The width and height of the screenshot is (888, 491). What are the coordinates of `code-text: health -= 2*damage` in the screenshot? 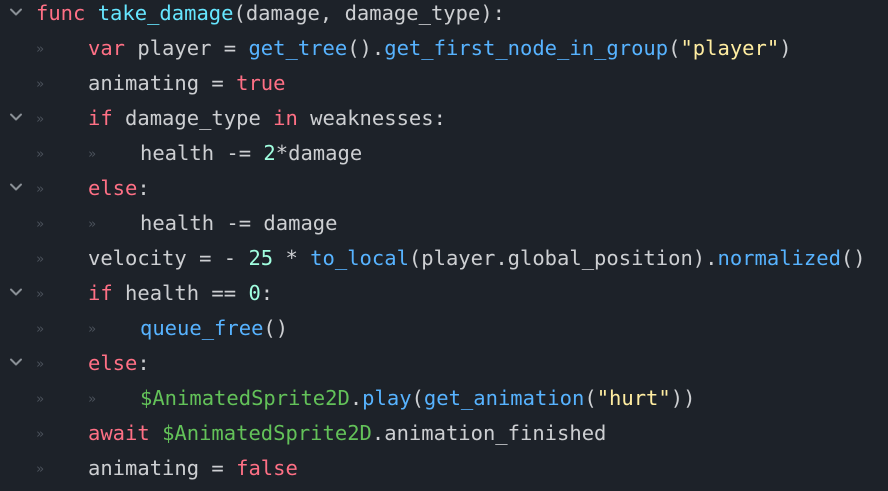 It's located at (251, 154).